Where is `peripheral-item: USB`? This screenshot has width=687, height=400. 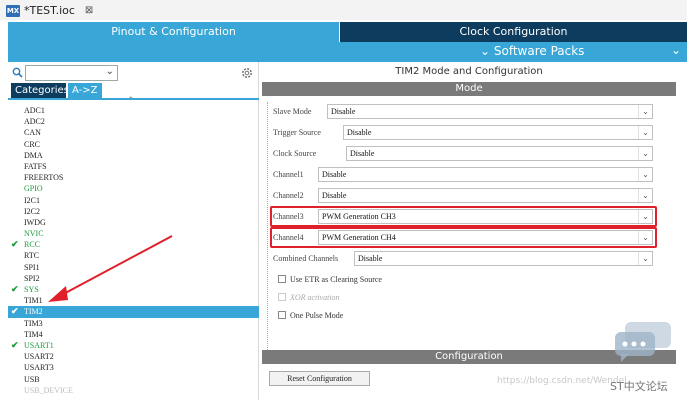
peripheral-item: USB is located at coordinates (133, 379).